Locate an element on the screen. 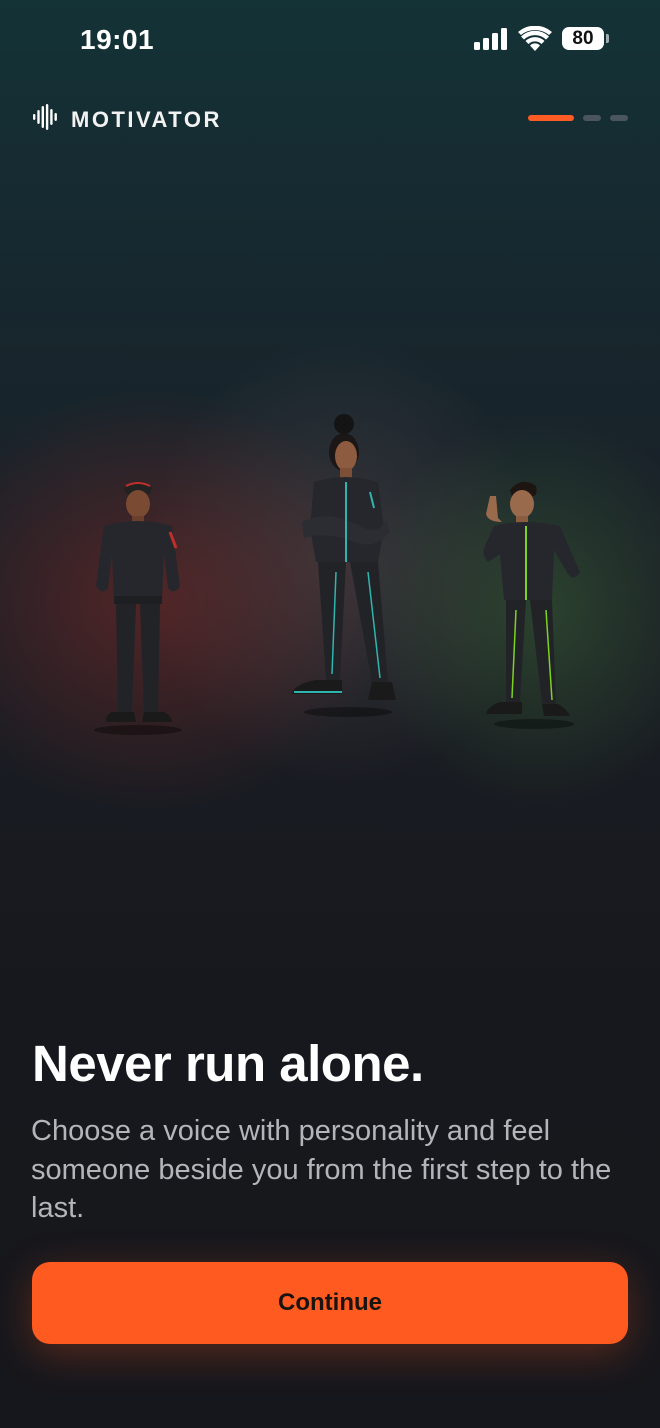 This screenshot has width=660, height=1428. headline: Never run alone. is located at coordinates (228, 1063).